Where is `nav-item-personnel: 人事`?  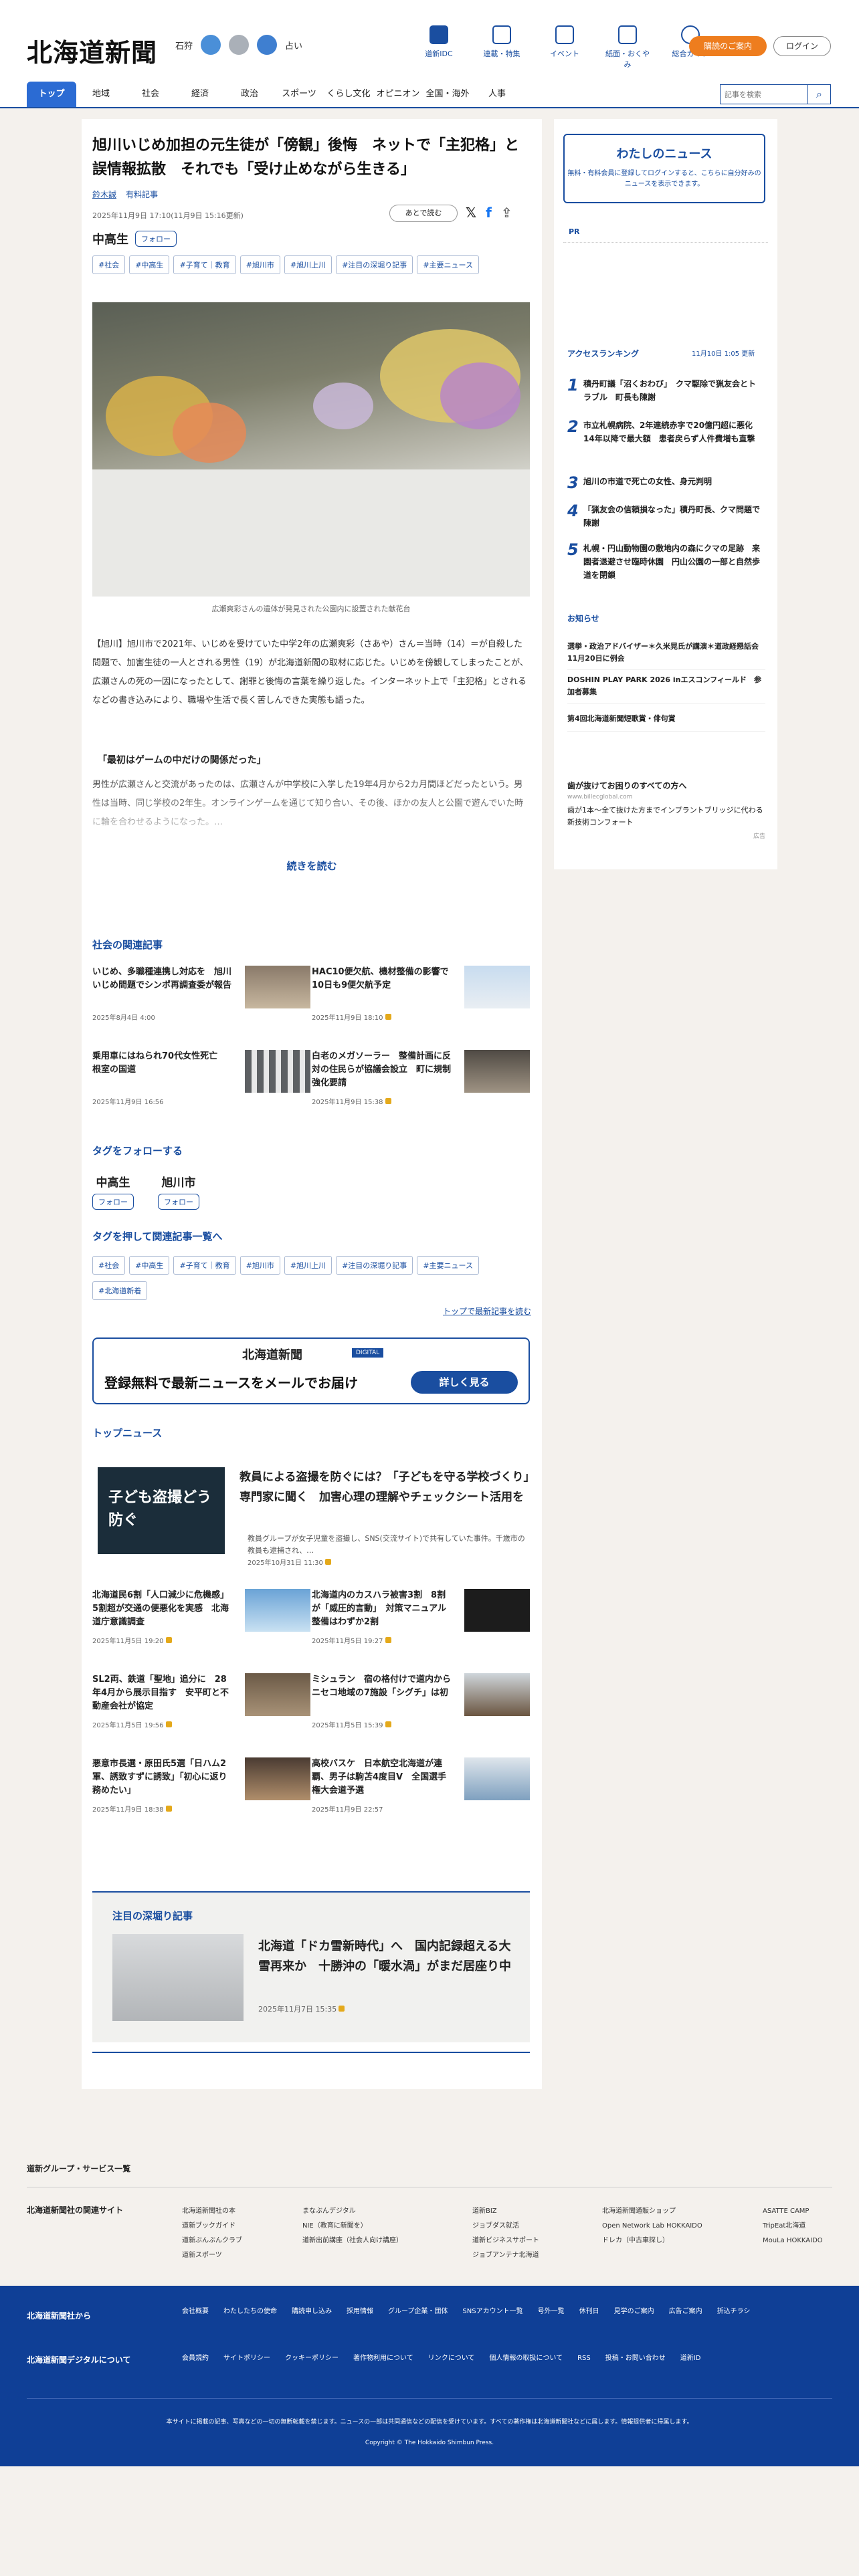 nav-item-personnel: 人事 is located at coordinates (497, 94).